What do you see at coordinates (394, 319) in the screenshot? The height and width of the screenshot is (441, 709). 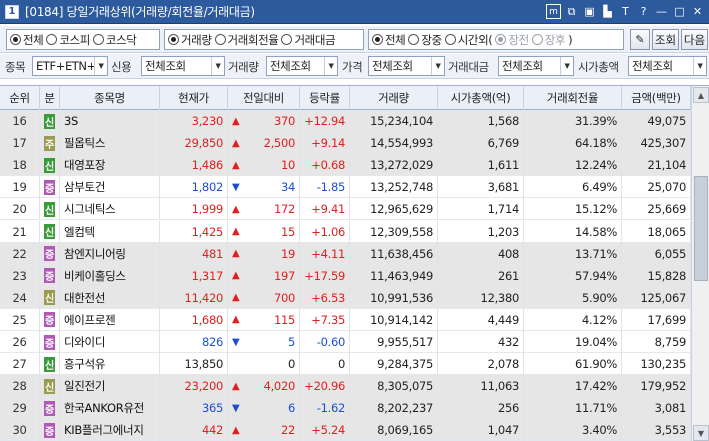 I see `cell-volume: 10,914,142` at bounding box center [394, 319].